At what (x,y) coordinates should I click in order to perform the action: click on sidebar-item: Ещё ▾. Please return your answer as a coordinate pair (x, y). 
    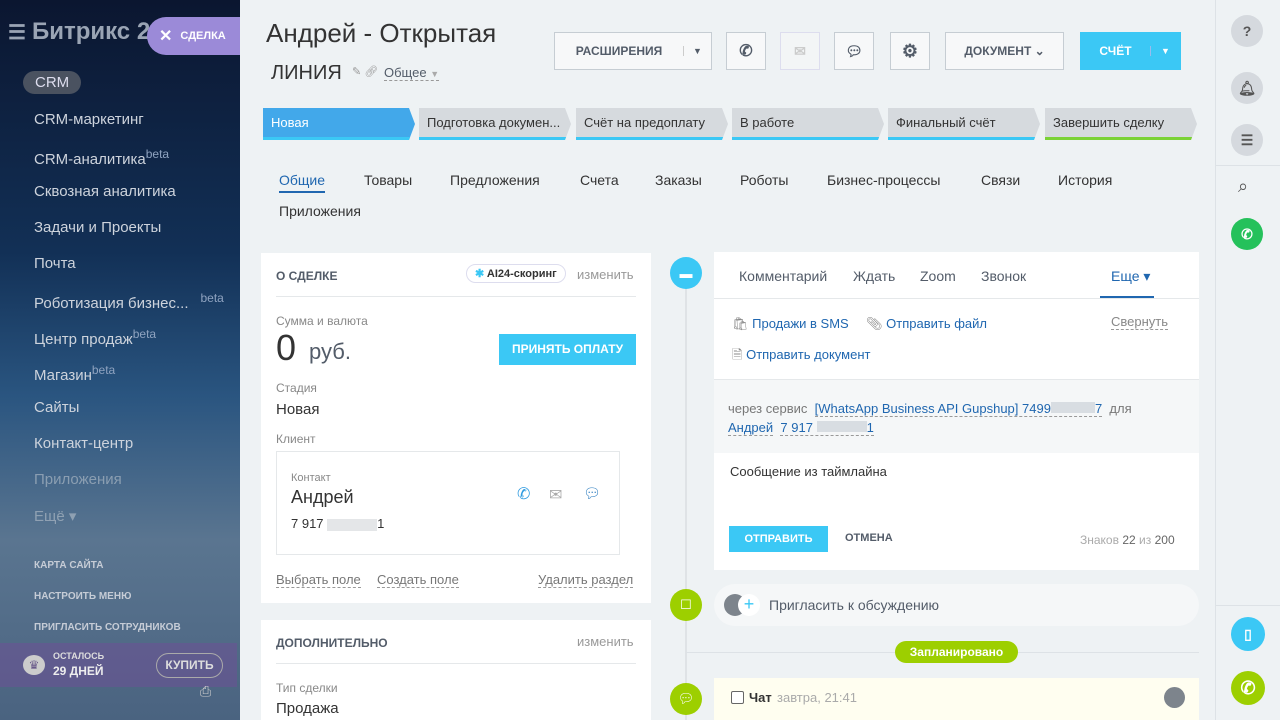
    Looking at the image, I should click on (55, 516).